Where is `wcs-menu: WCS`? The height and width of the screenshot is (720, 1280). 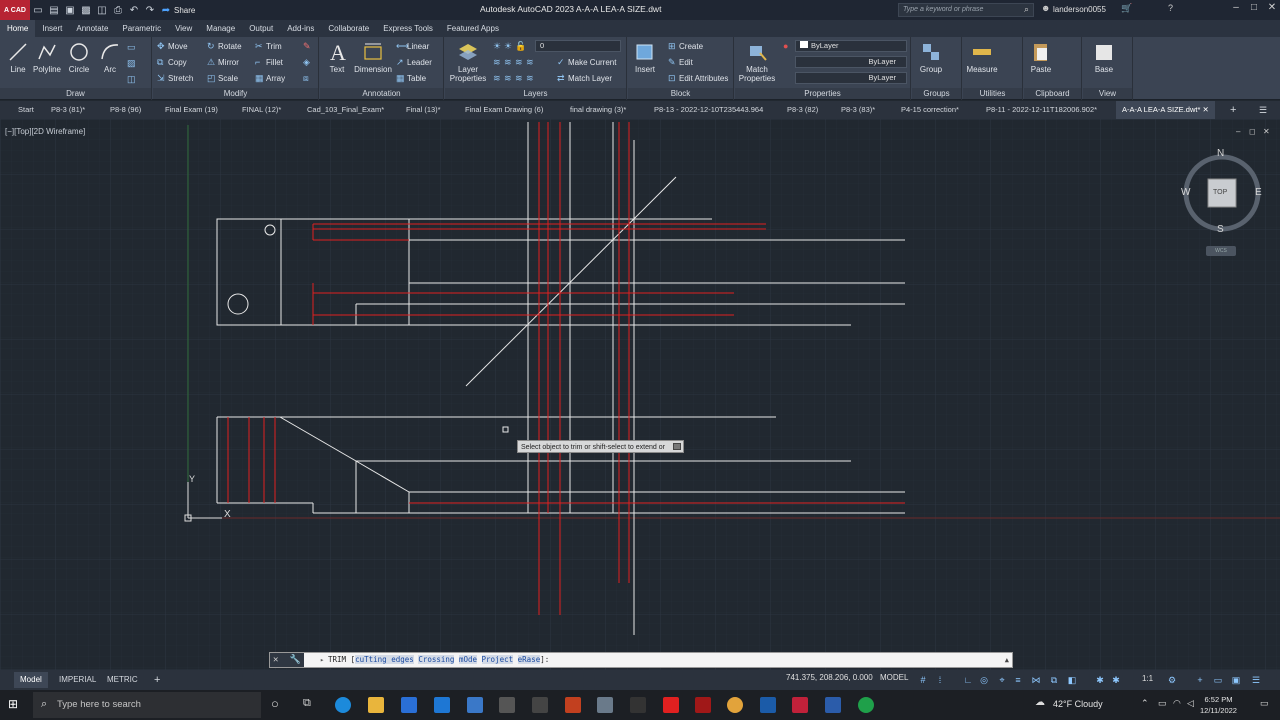
wcs-menu: WCS is located at coordinates (1221, 251).